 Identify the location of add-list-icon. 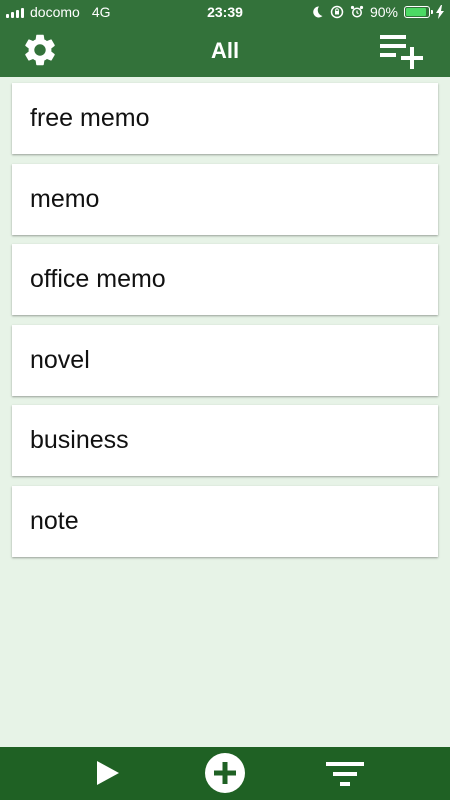
(401, 52).